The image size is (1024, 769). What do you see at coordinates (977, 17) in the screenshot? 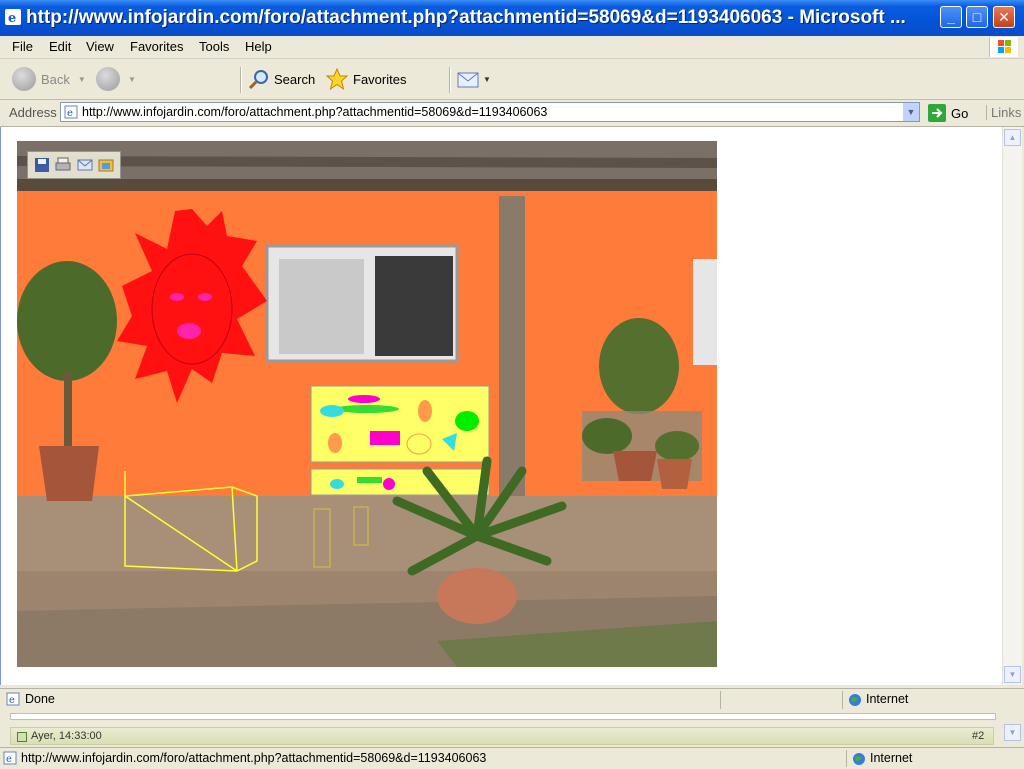
I see `maximize-button: □` at bounding box center [977, 17].